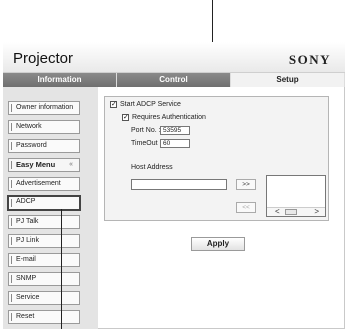 The image size is (345, 329). What do you see at coordinates (113, 104) in the screenshot?
I see `start-adcp-checkbox: ✓` at bounding box center [113, 104].